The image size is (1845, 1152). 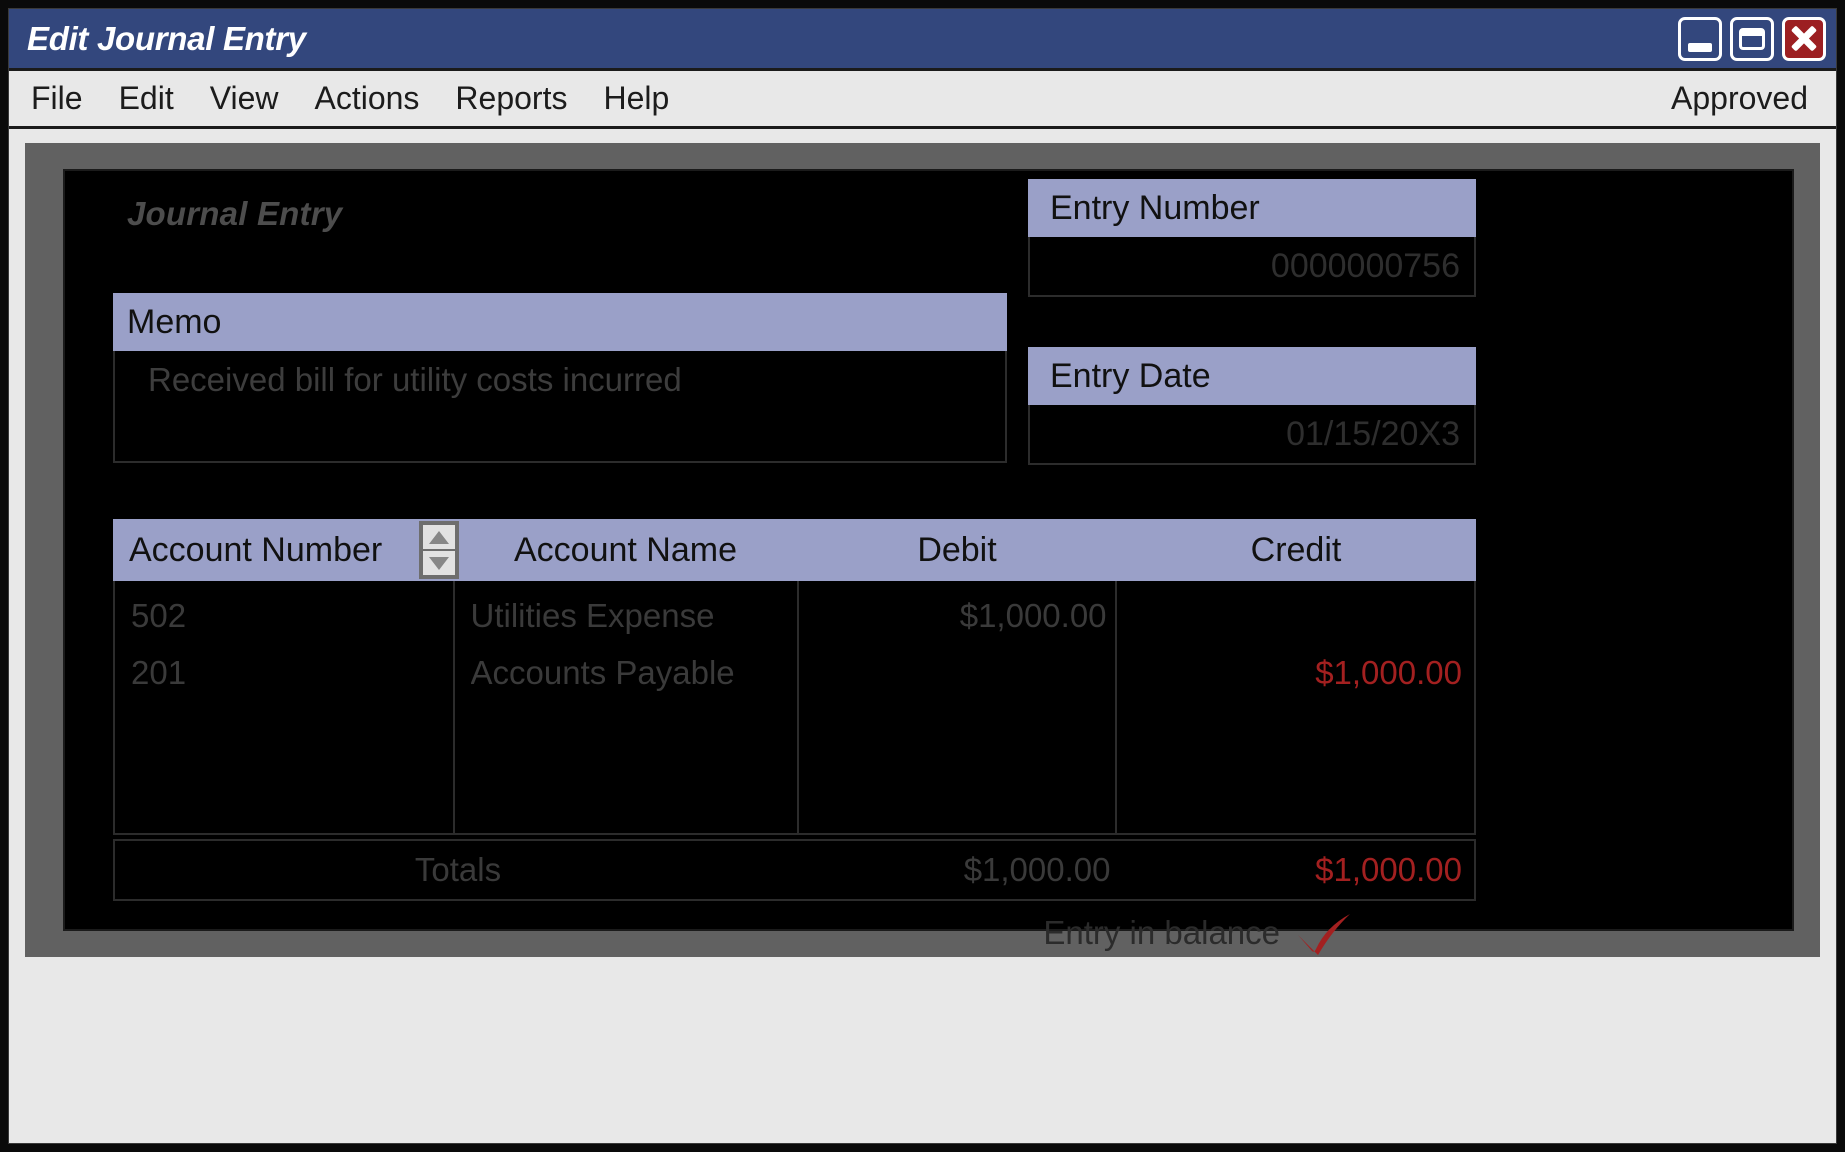 I want to click on chevron-down-icon, so click(x=439, y=563).